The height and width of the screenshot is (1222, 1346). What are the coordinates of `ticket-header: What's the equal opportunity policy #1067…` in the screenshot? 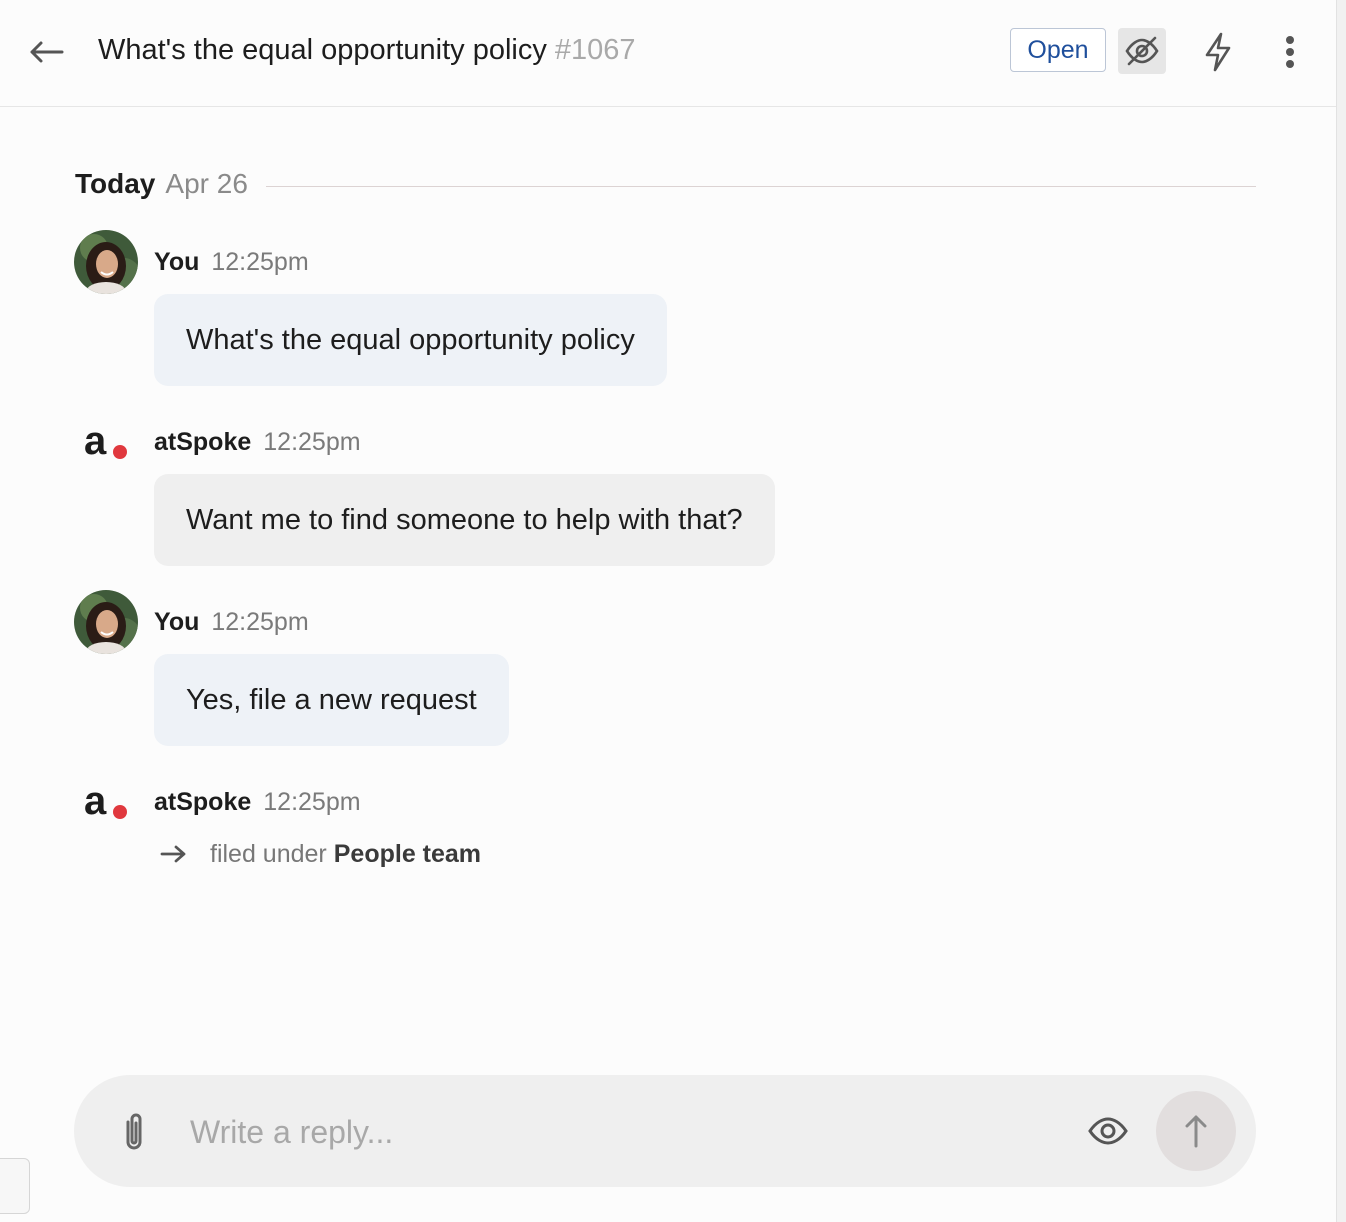 It's located at (668, 53).